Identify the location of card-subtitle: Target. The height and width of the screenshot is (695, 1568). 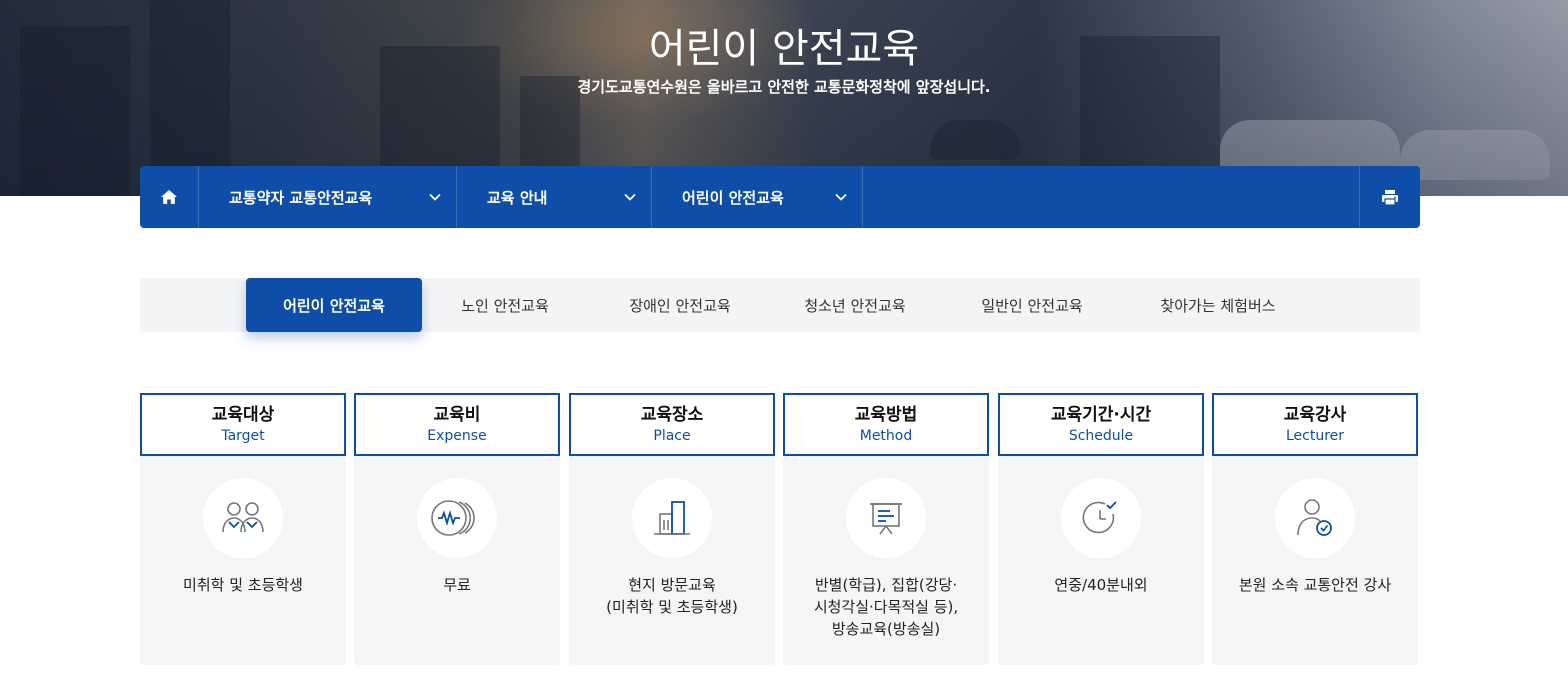
(243, 435).